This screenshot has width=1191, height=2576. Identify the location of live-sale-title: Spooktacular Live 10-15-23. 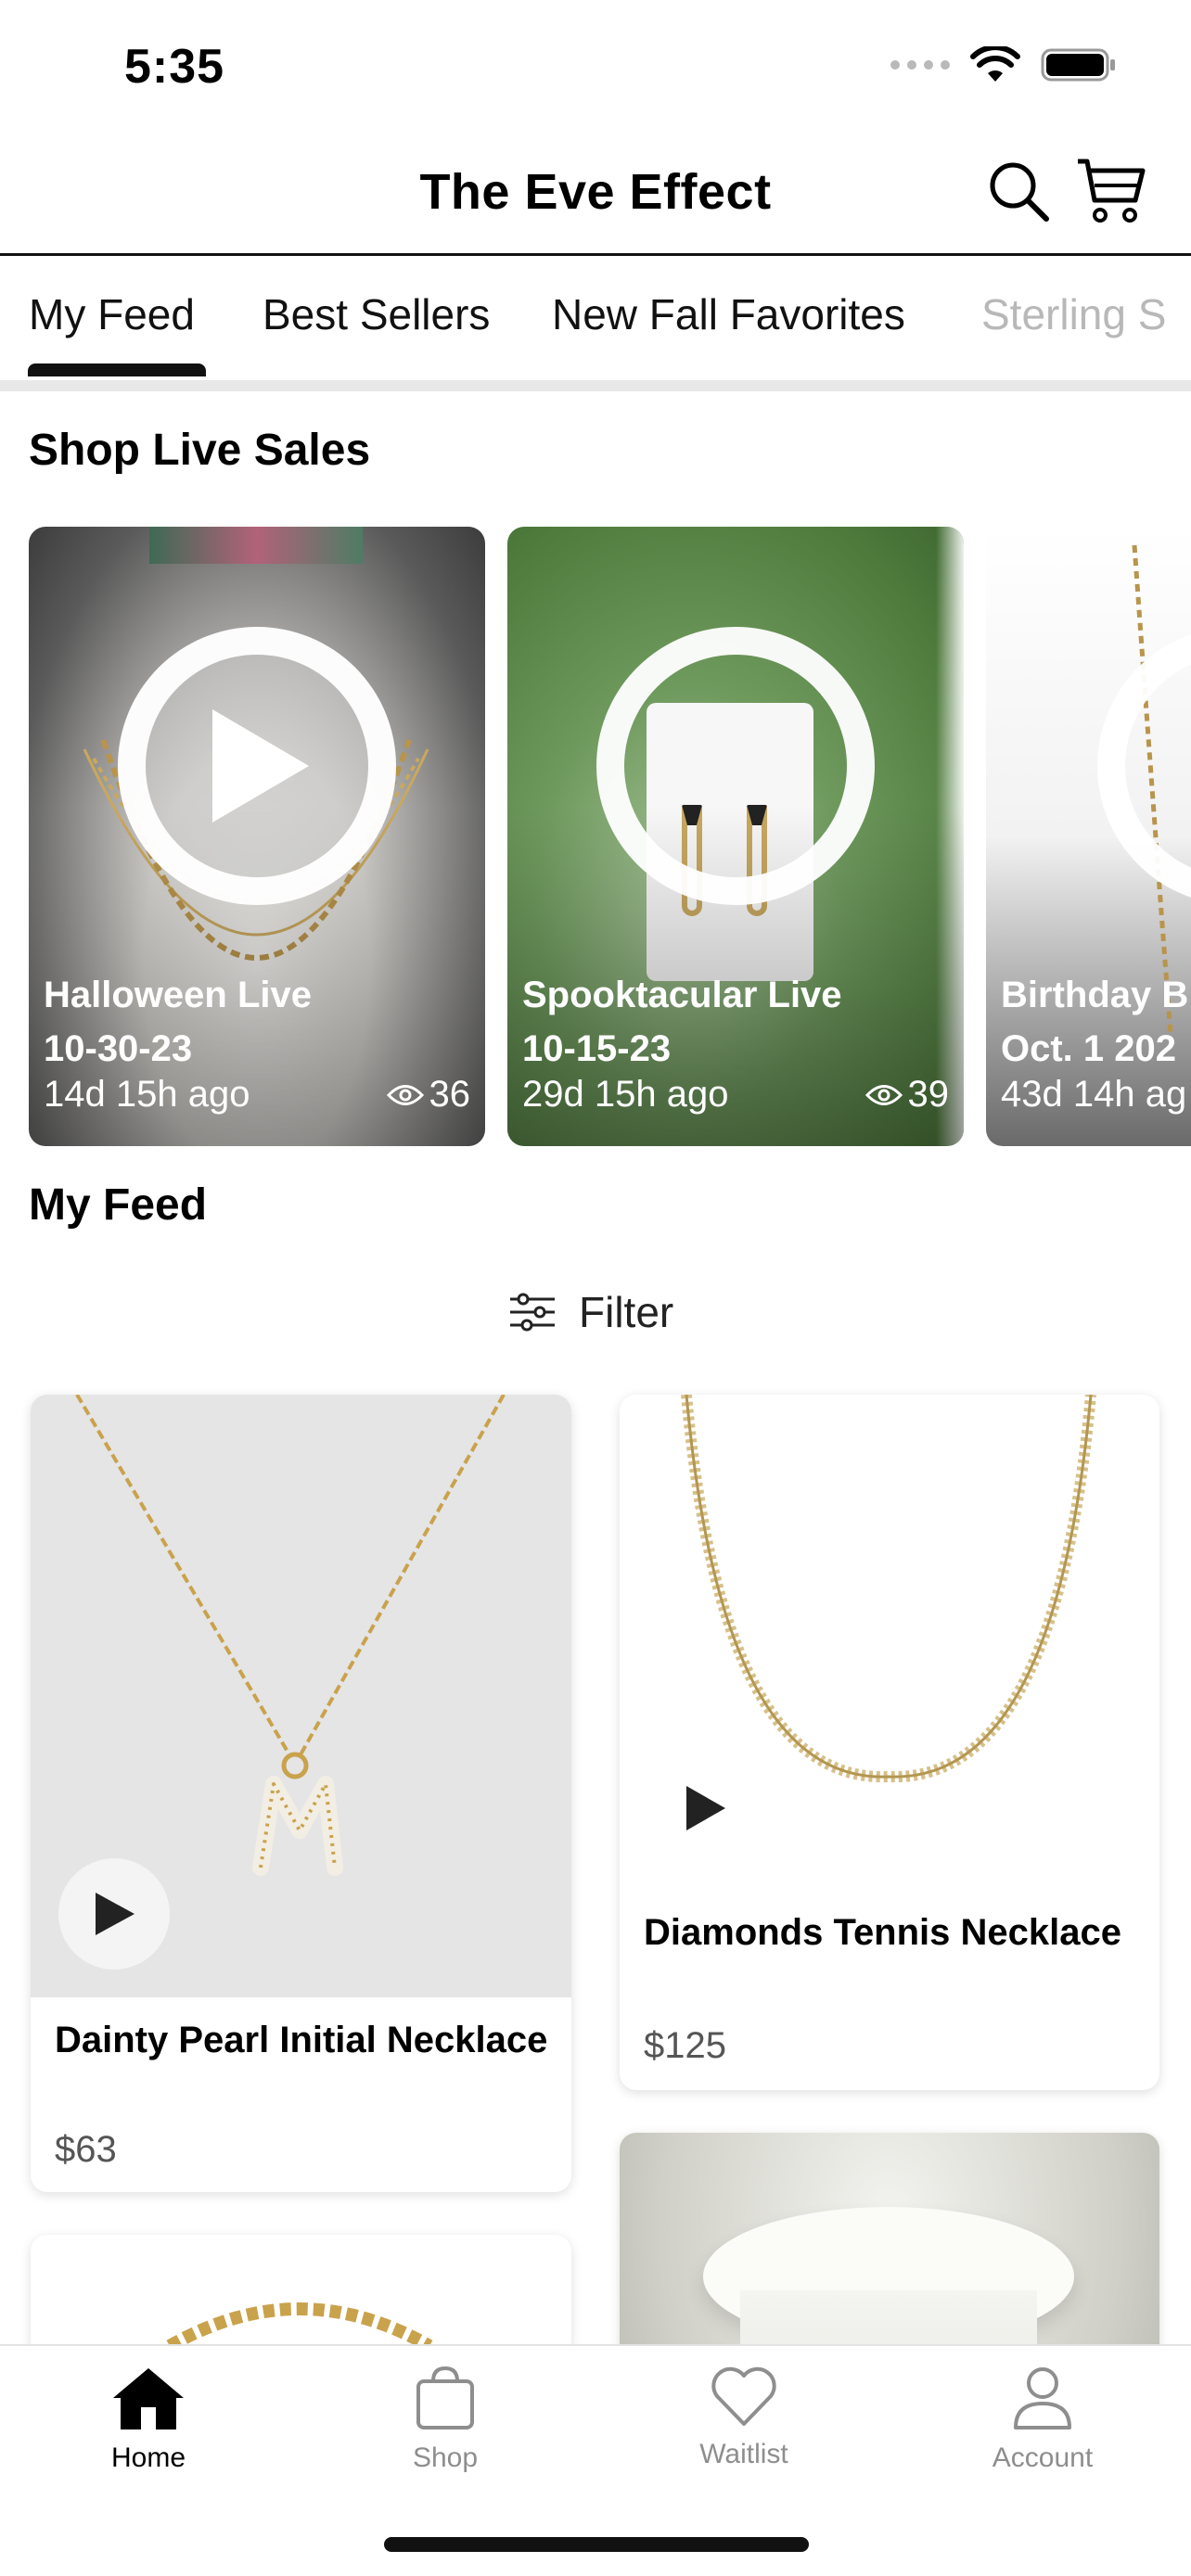
(682, 1022).